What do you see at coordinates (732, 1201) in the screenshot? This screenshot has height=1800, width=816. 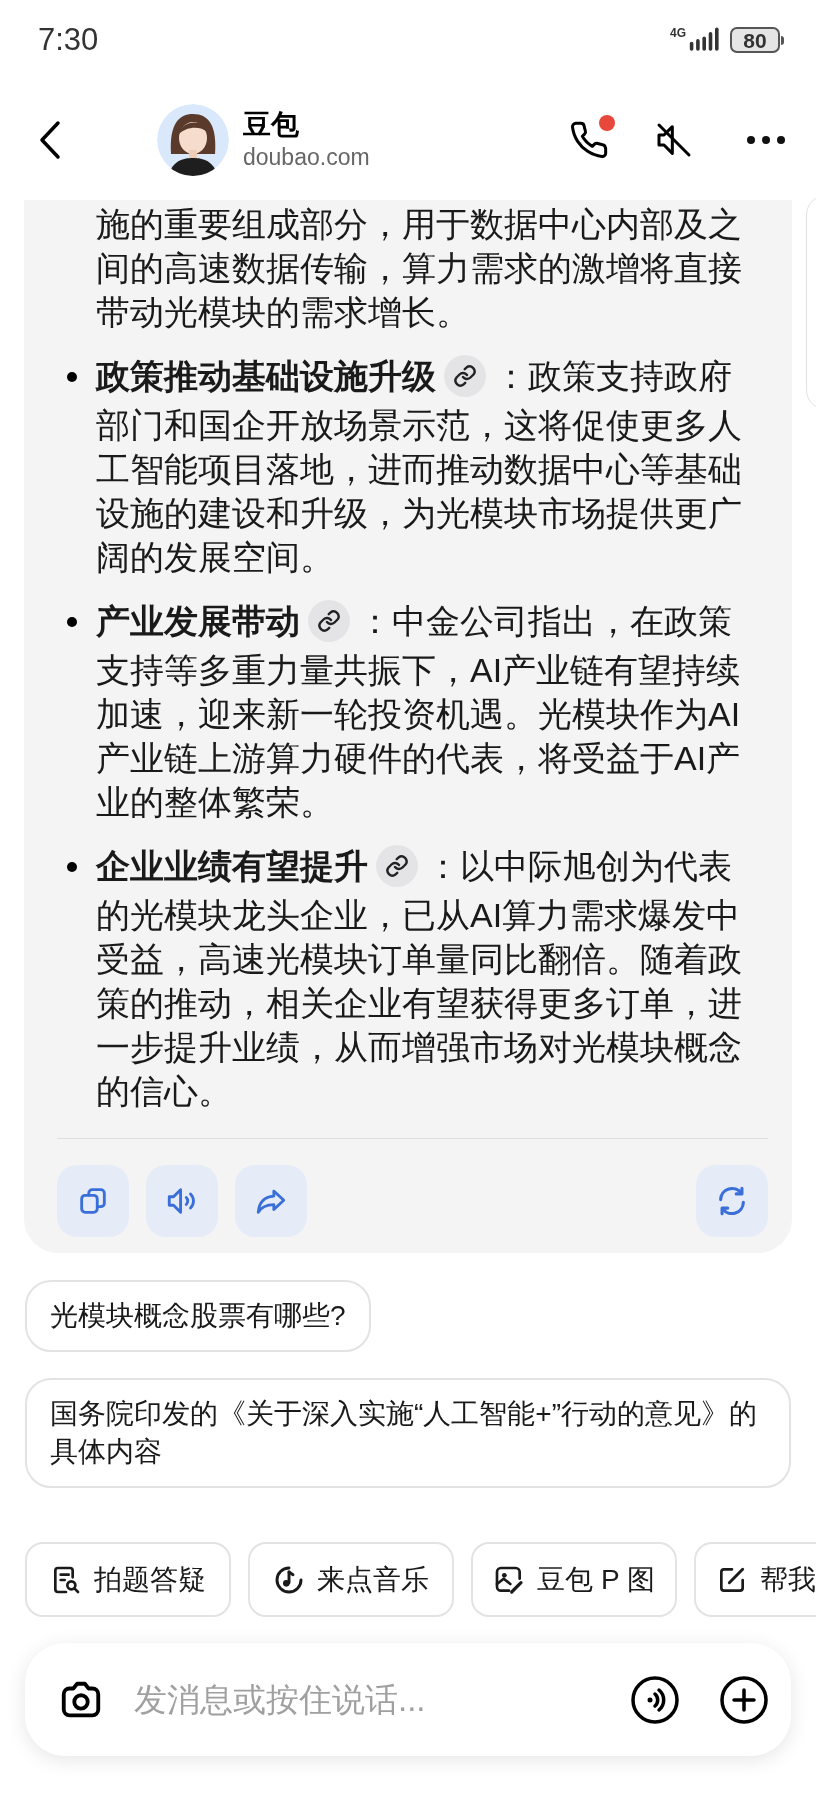 I see `regenerate-button` at bounding box center [732, 1201].